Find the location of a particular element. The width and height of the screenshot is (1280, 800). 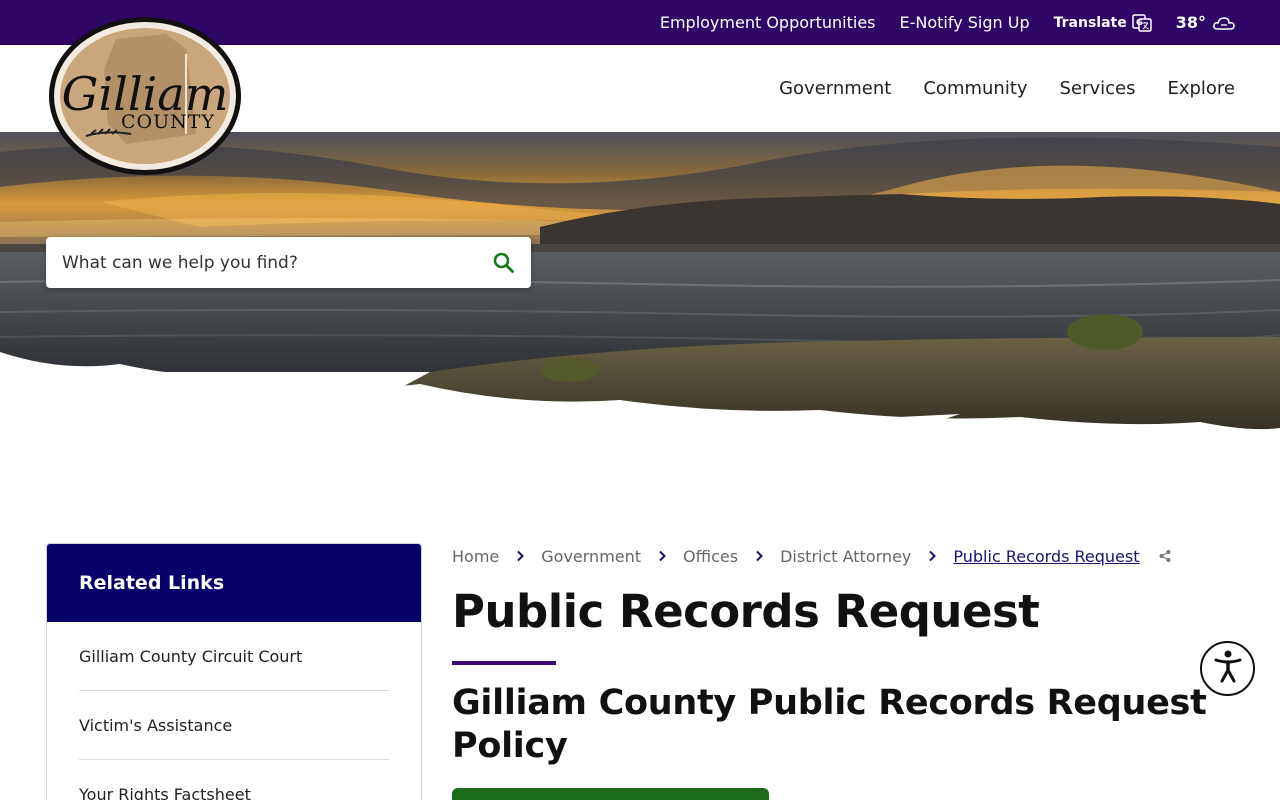

main-nav: Government Community Services Explore is located at coordinates (991, 88).